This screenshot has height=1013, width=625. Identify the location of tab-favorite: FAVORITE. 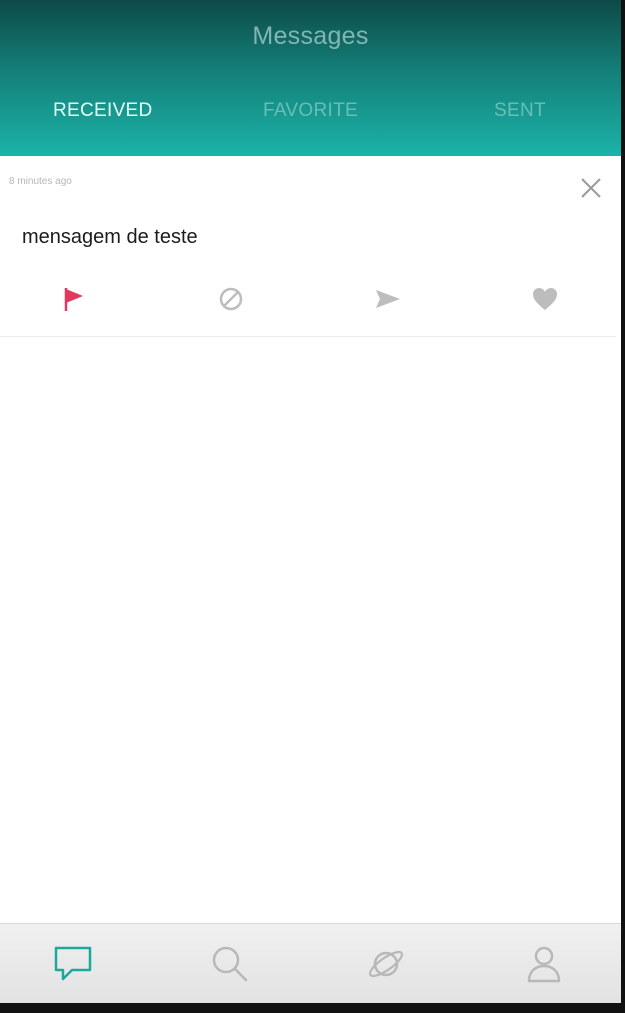
(310, 111).